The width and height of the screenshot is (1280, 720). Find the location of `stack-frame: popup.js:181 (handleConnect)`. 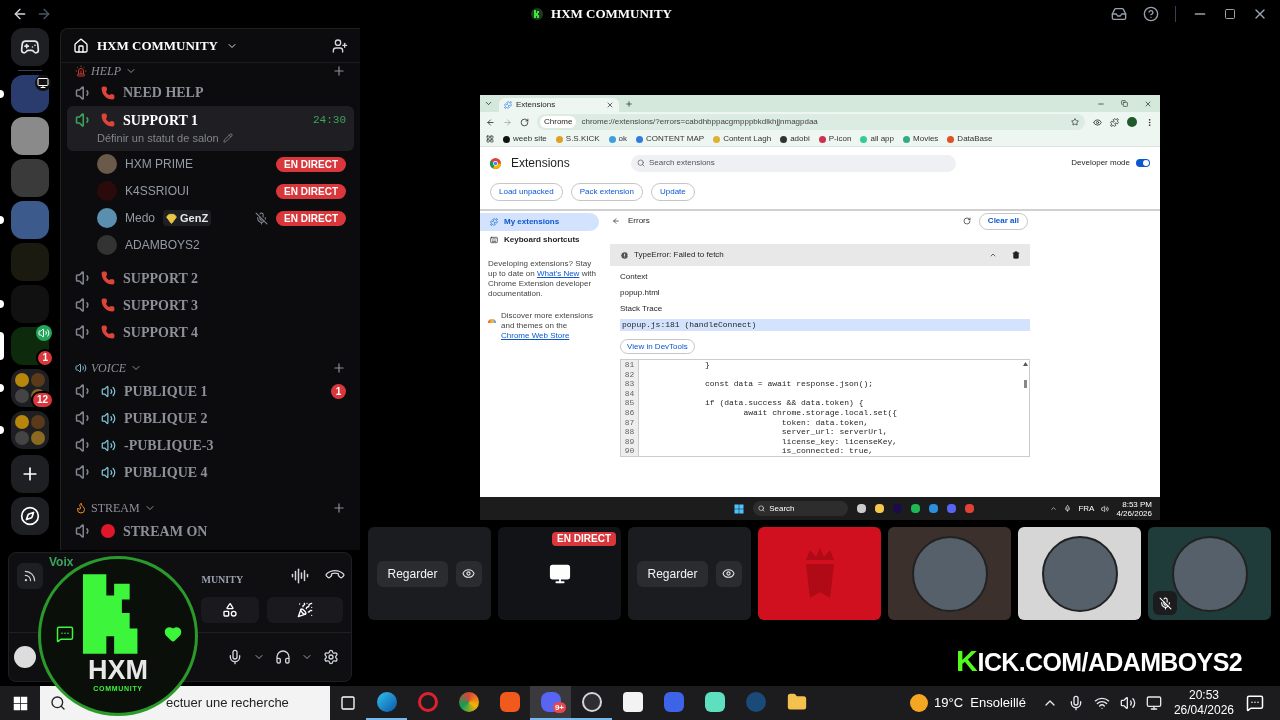

stack-frame: popup.js:181 (handleConnect) is located at coordinates (825, 325).